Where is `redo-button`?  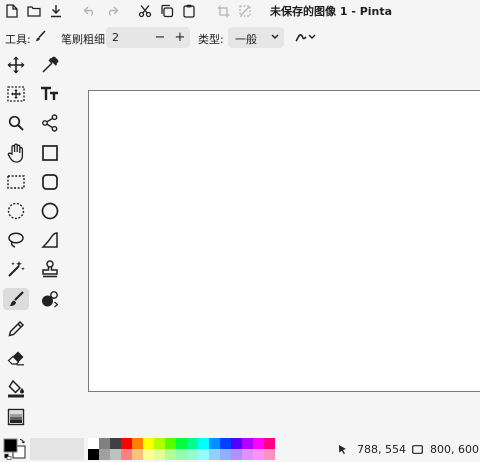
redo-button is located at coordinates (112, 11).